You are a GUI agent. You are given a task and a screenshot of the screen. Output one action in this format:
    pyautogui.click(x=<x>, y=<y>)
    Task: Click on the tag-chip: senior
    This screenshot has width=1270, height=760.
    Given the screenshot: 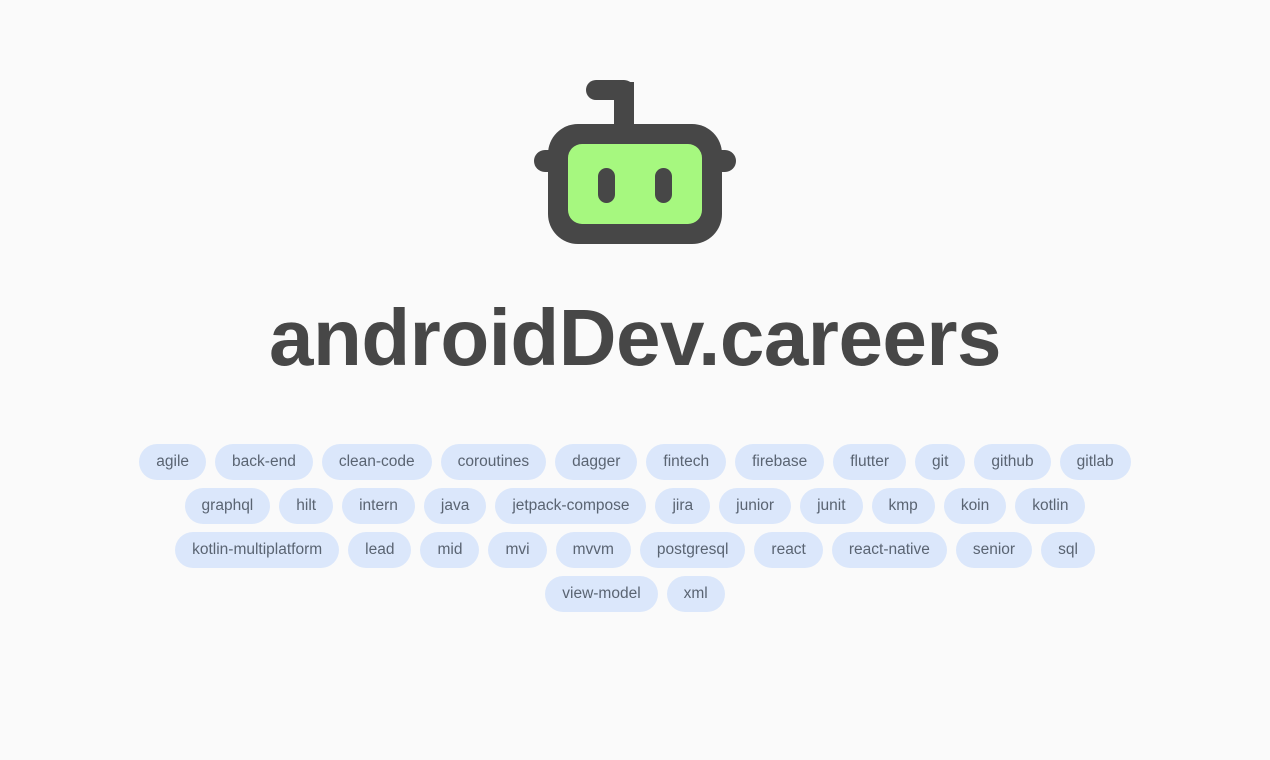 What is the action you would take?
    pyautogui.click(x=994, y=550)
    